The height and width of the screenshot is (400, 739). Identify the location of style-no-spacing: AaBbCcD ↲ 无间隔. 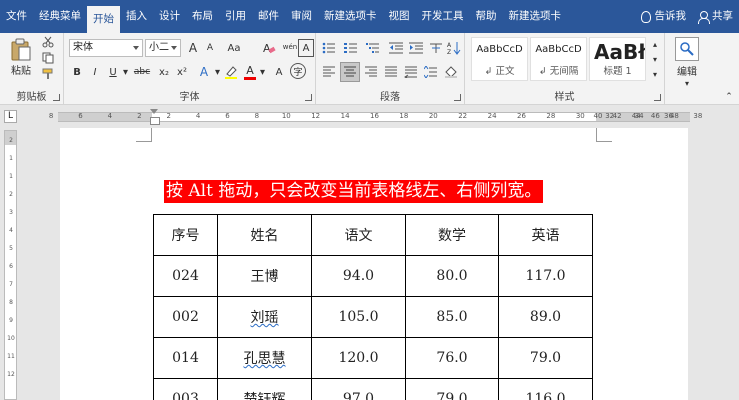
(558, 59).